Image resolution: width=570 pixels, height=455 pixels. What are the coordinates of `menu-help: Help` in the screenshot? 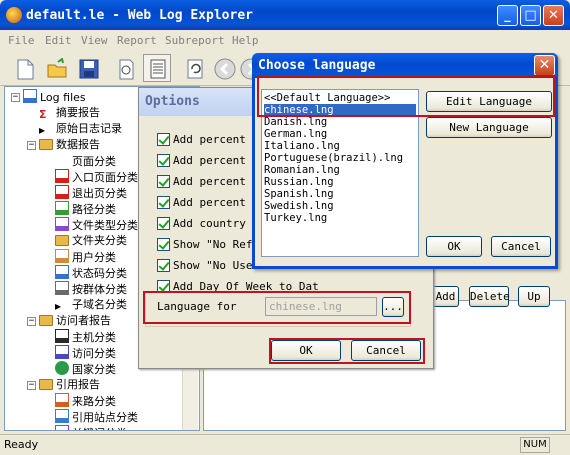 It's located at (245, 40).